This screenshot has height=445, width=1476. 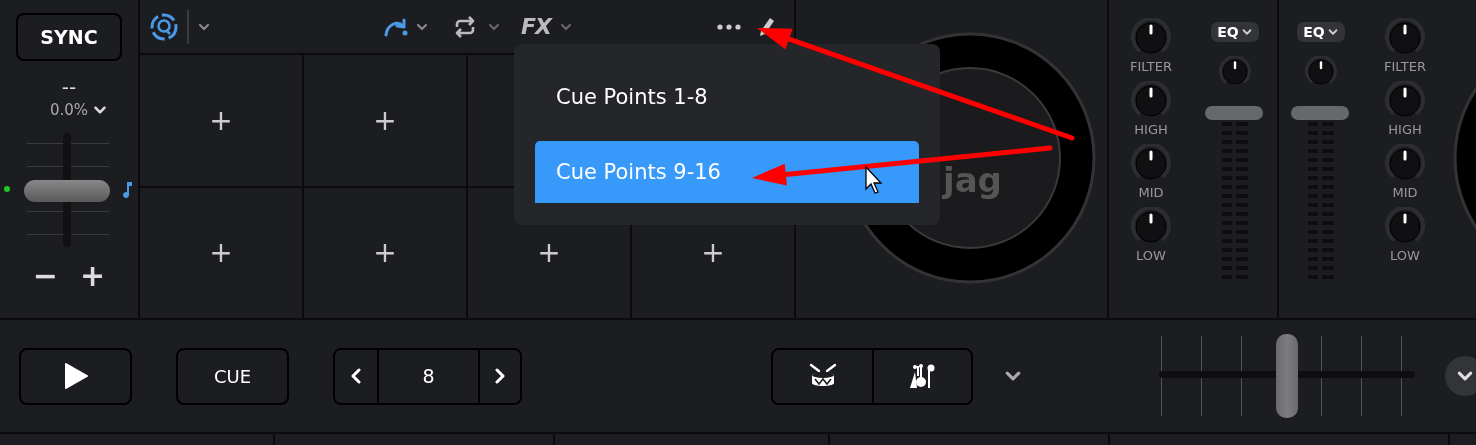 I want to click on cursor-icon, so click(x=874, y=179).